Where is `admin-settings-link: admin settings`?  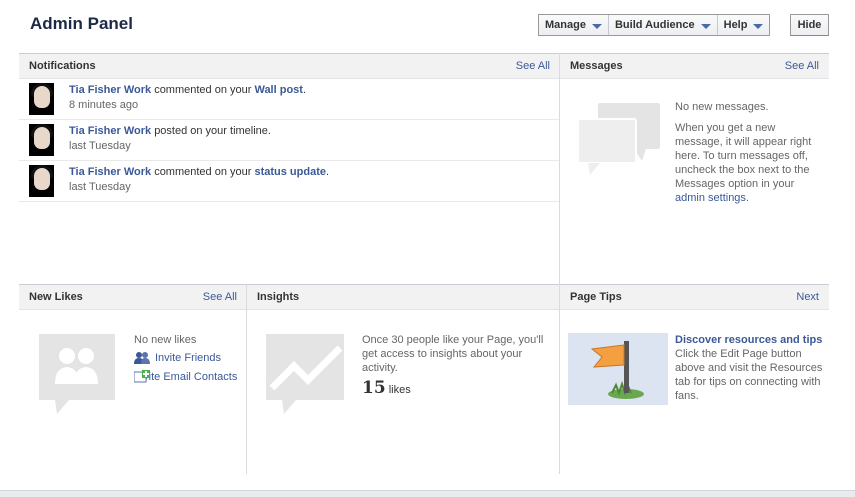 admin-settings-link: admin settings is located at coordinates (710, 198).